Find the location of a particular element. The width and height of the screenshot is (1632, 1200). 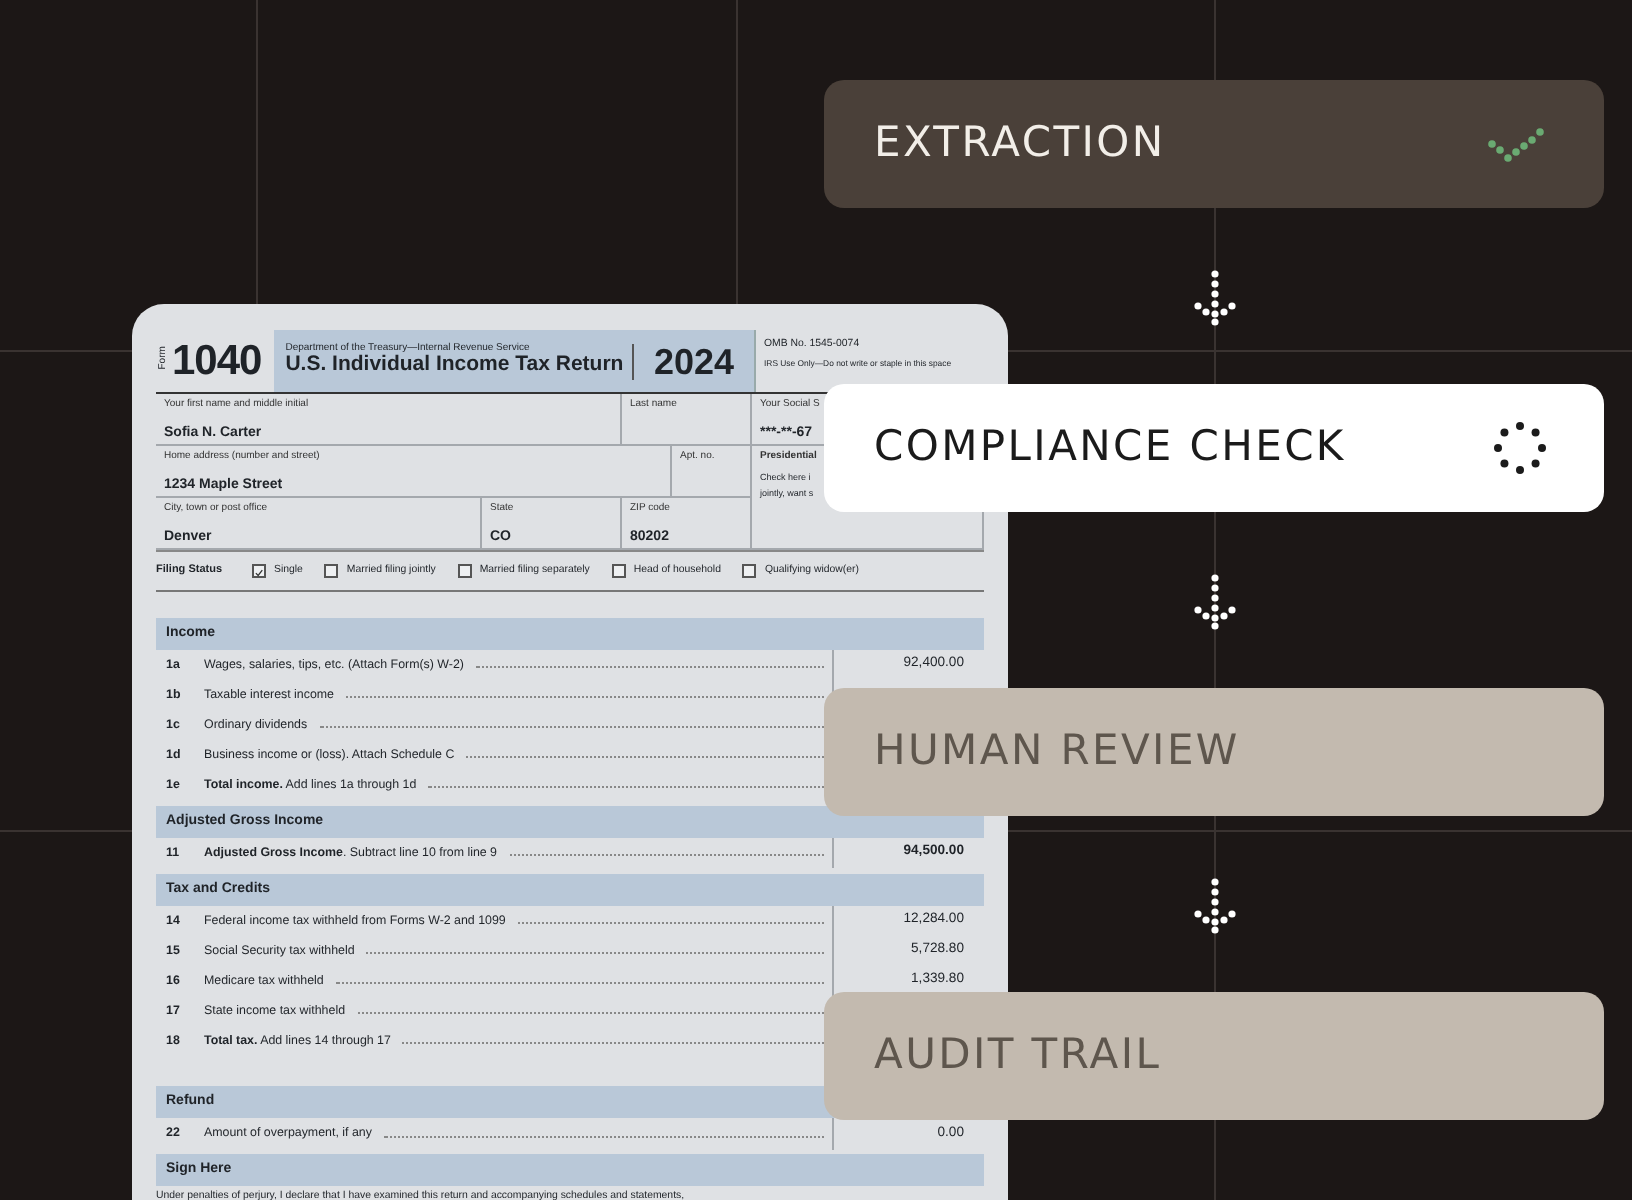

spinner-icon is located at coordinates (1520, 448).